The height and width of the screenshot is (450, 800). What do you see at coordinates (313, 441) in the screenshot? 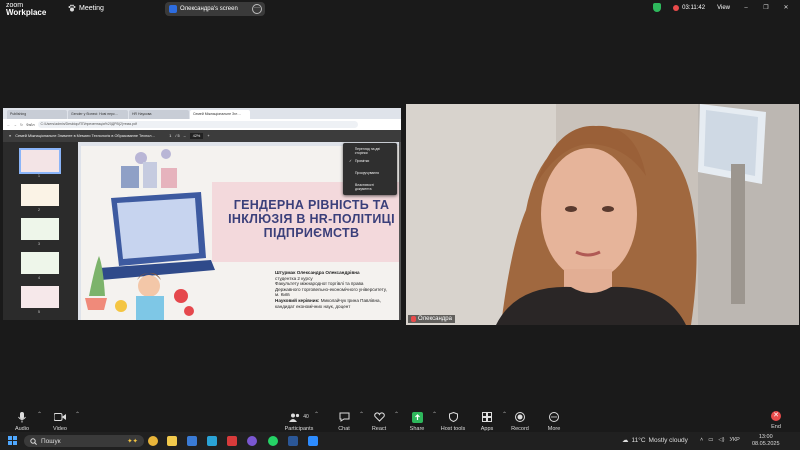
I see `zoom-taskbar-icon` at bounding box center [313, 441].